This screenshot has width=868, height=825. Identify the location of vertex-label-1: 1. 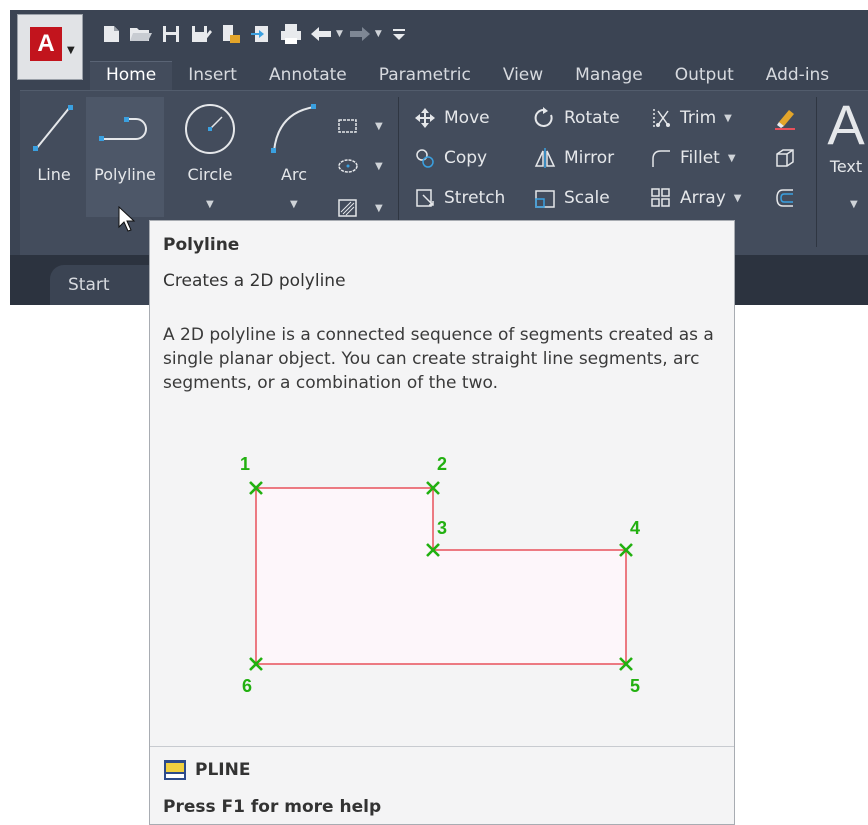
(245, 464).